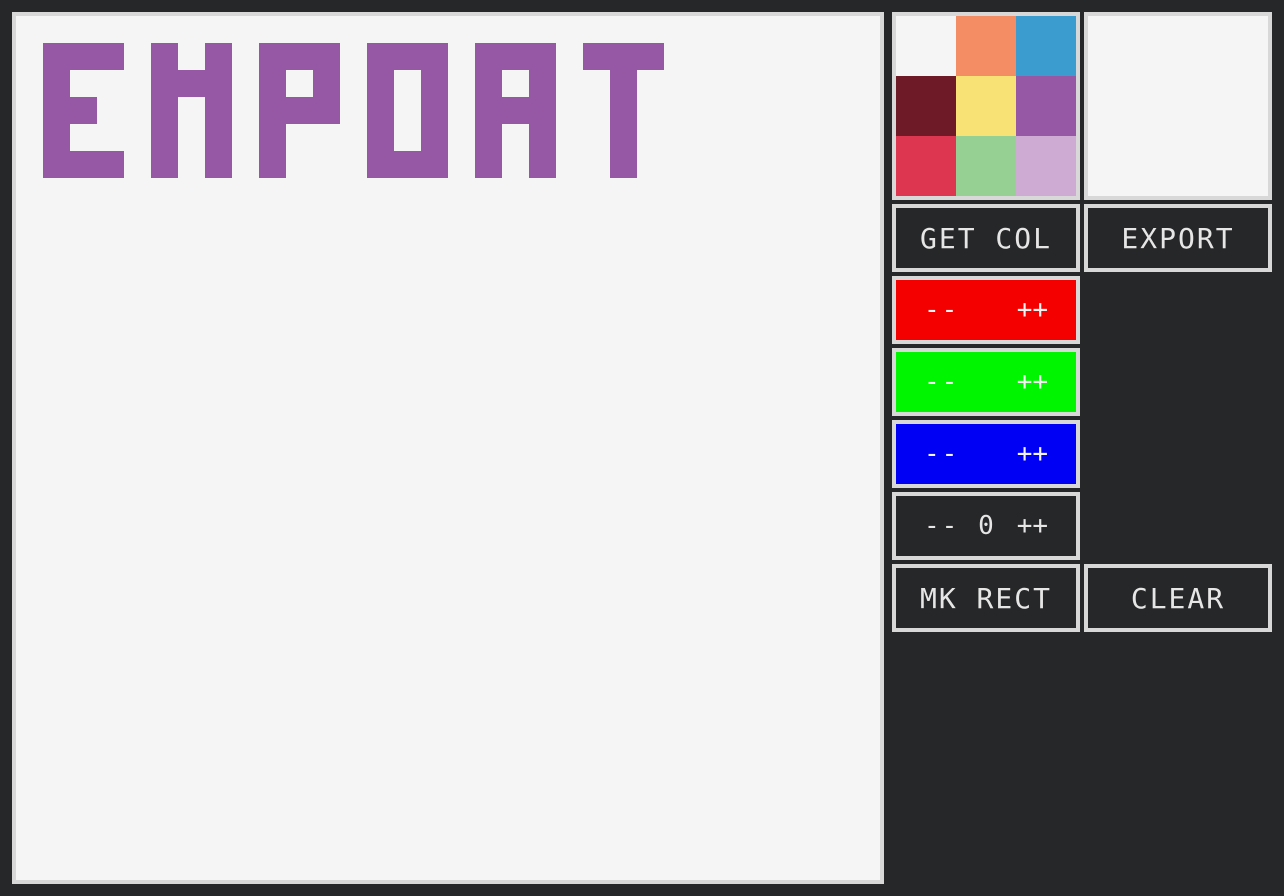  What do you see at coordinates (1178, 238) in the screenshot?
I see `export-button: EXPORT` at bounding box center [1178, 238].